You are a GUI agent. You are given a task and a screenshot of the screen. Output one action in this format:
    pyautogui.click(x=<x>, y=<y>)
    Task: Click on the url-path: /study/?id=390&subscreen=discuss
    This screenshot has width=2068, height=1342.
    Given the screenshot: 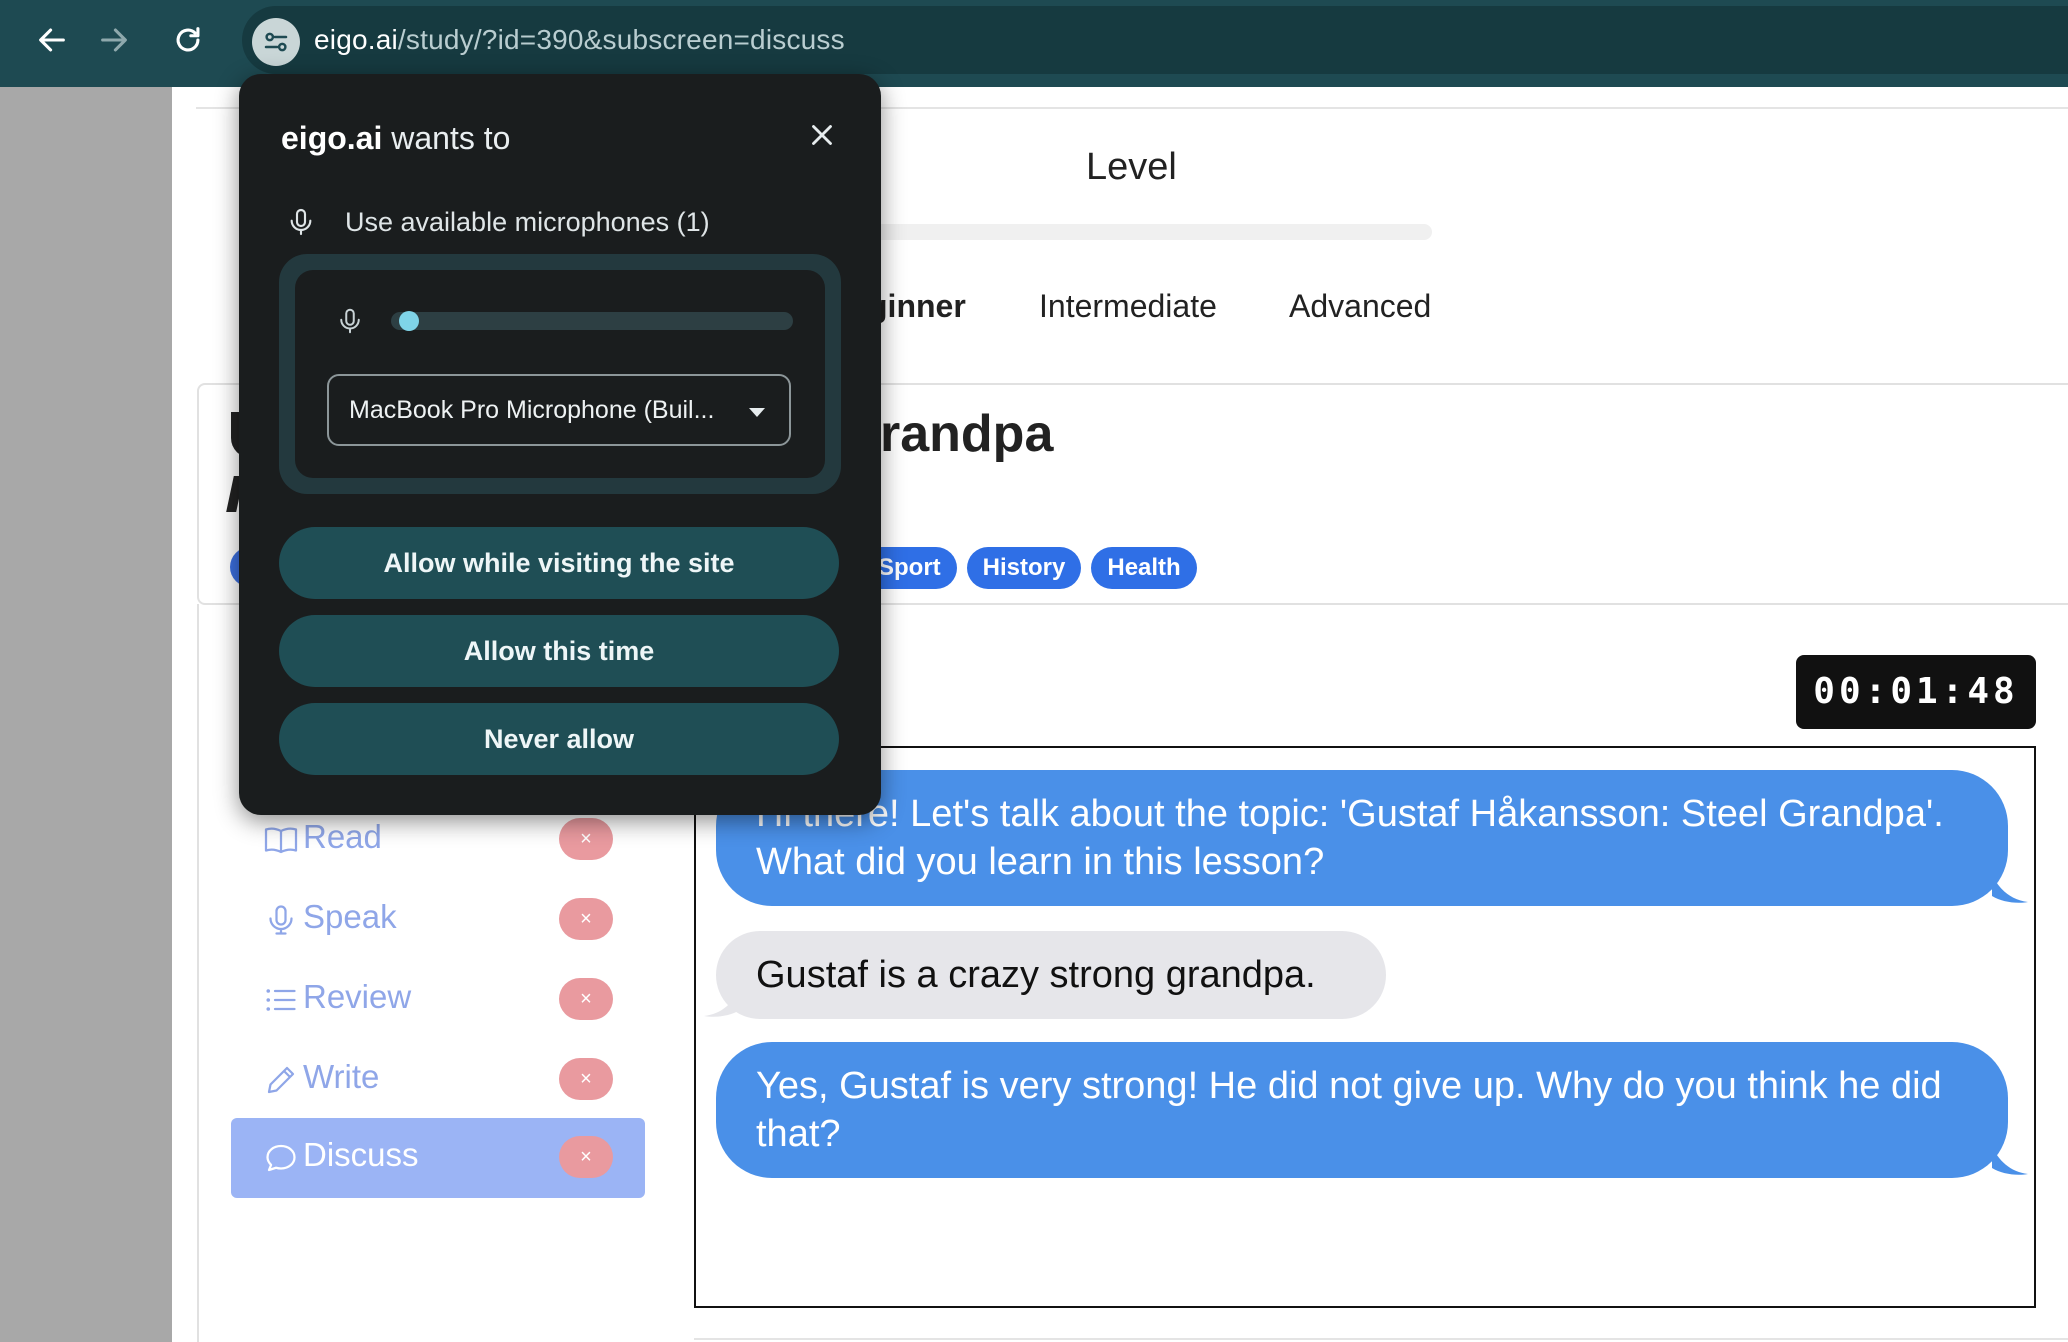 What is the action you would take?
    pyautogui.click(x=621, y=39)
    